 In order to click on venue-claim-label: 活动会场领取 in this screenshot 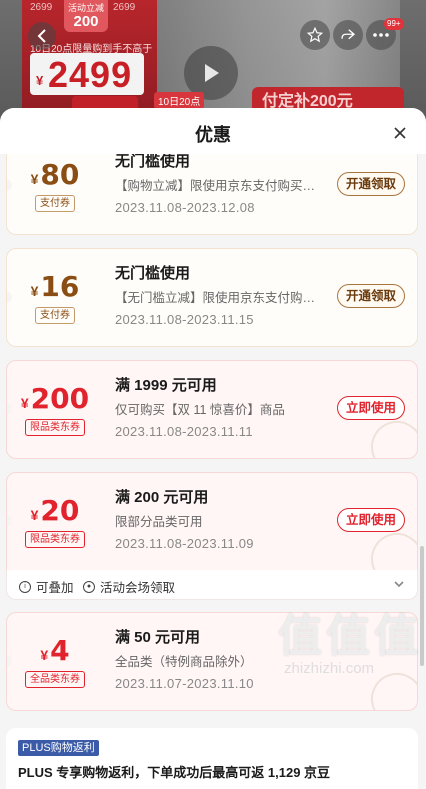, I will do `click(138, 588)`.